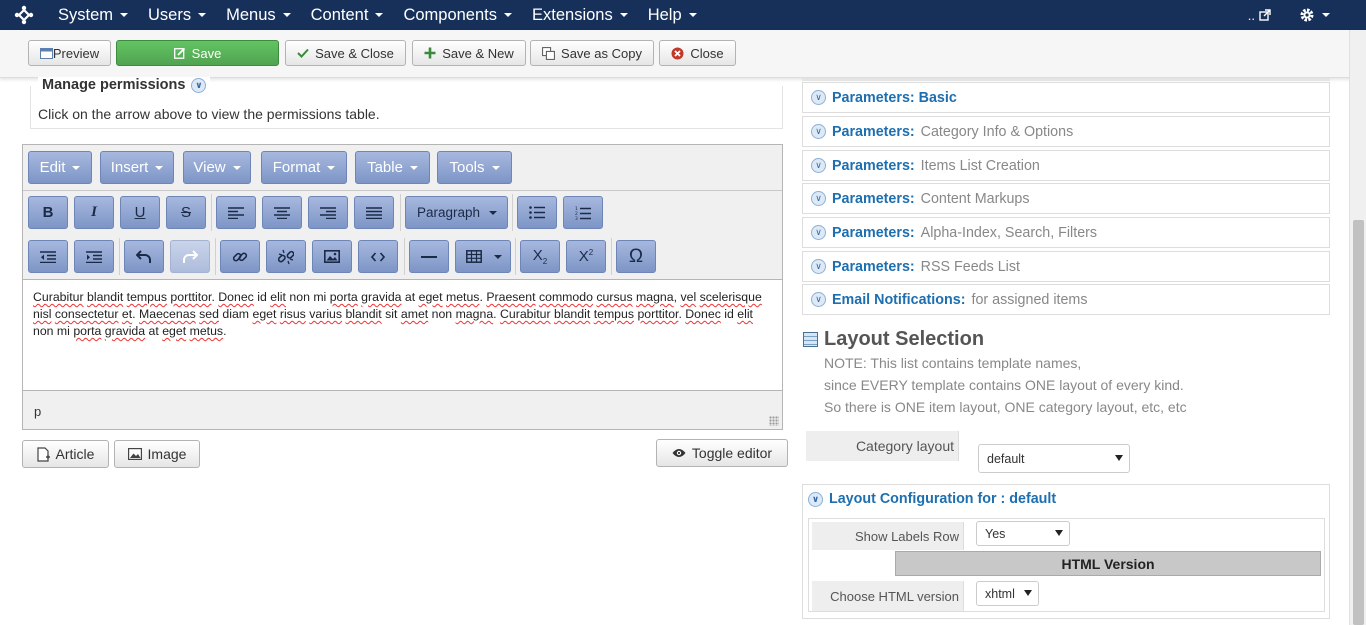 The height and width of the screenshot is (625, 1366). What do you see at coordinates (186, 212) in the screenshot?
I see `strikethrough-button: S` at bounding box center [186, 212].